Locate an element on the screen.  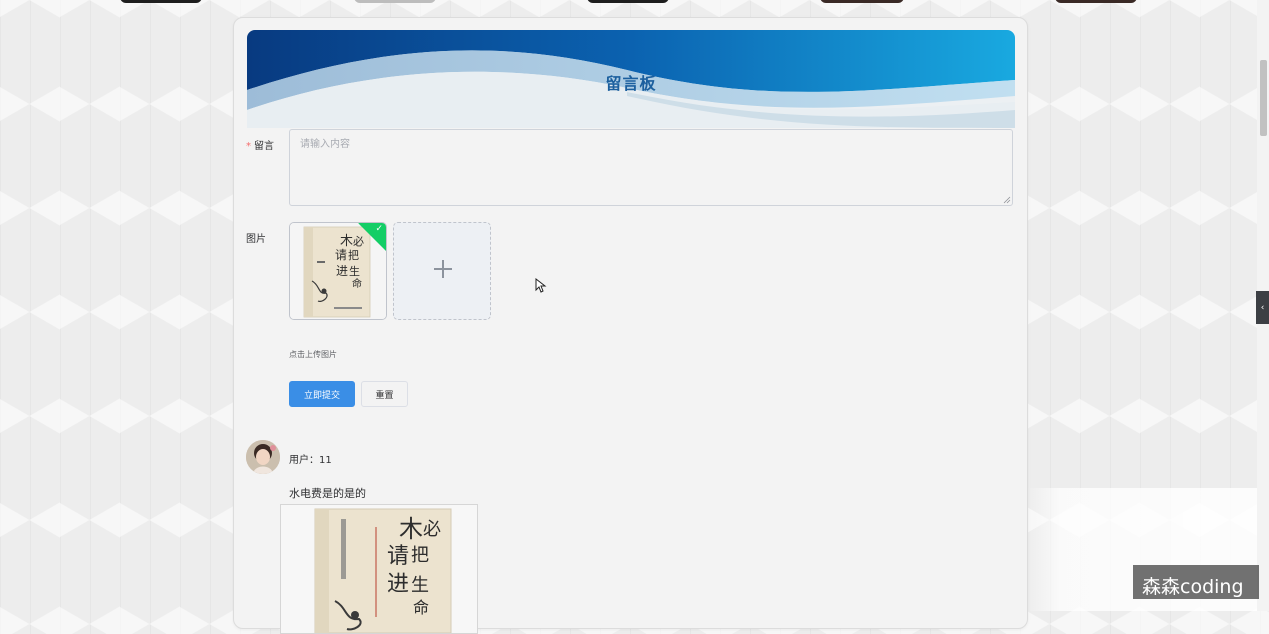
page-title: 留言板 is located at coordinates (631, 83).